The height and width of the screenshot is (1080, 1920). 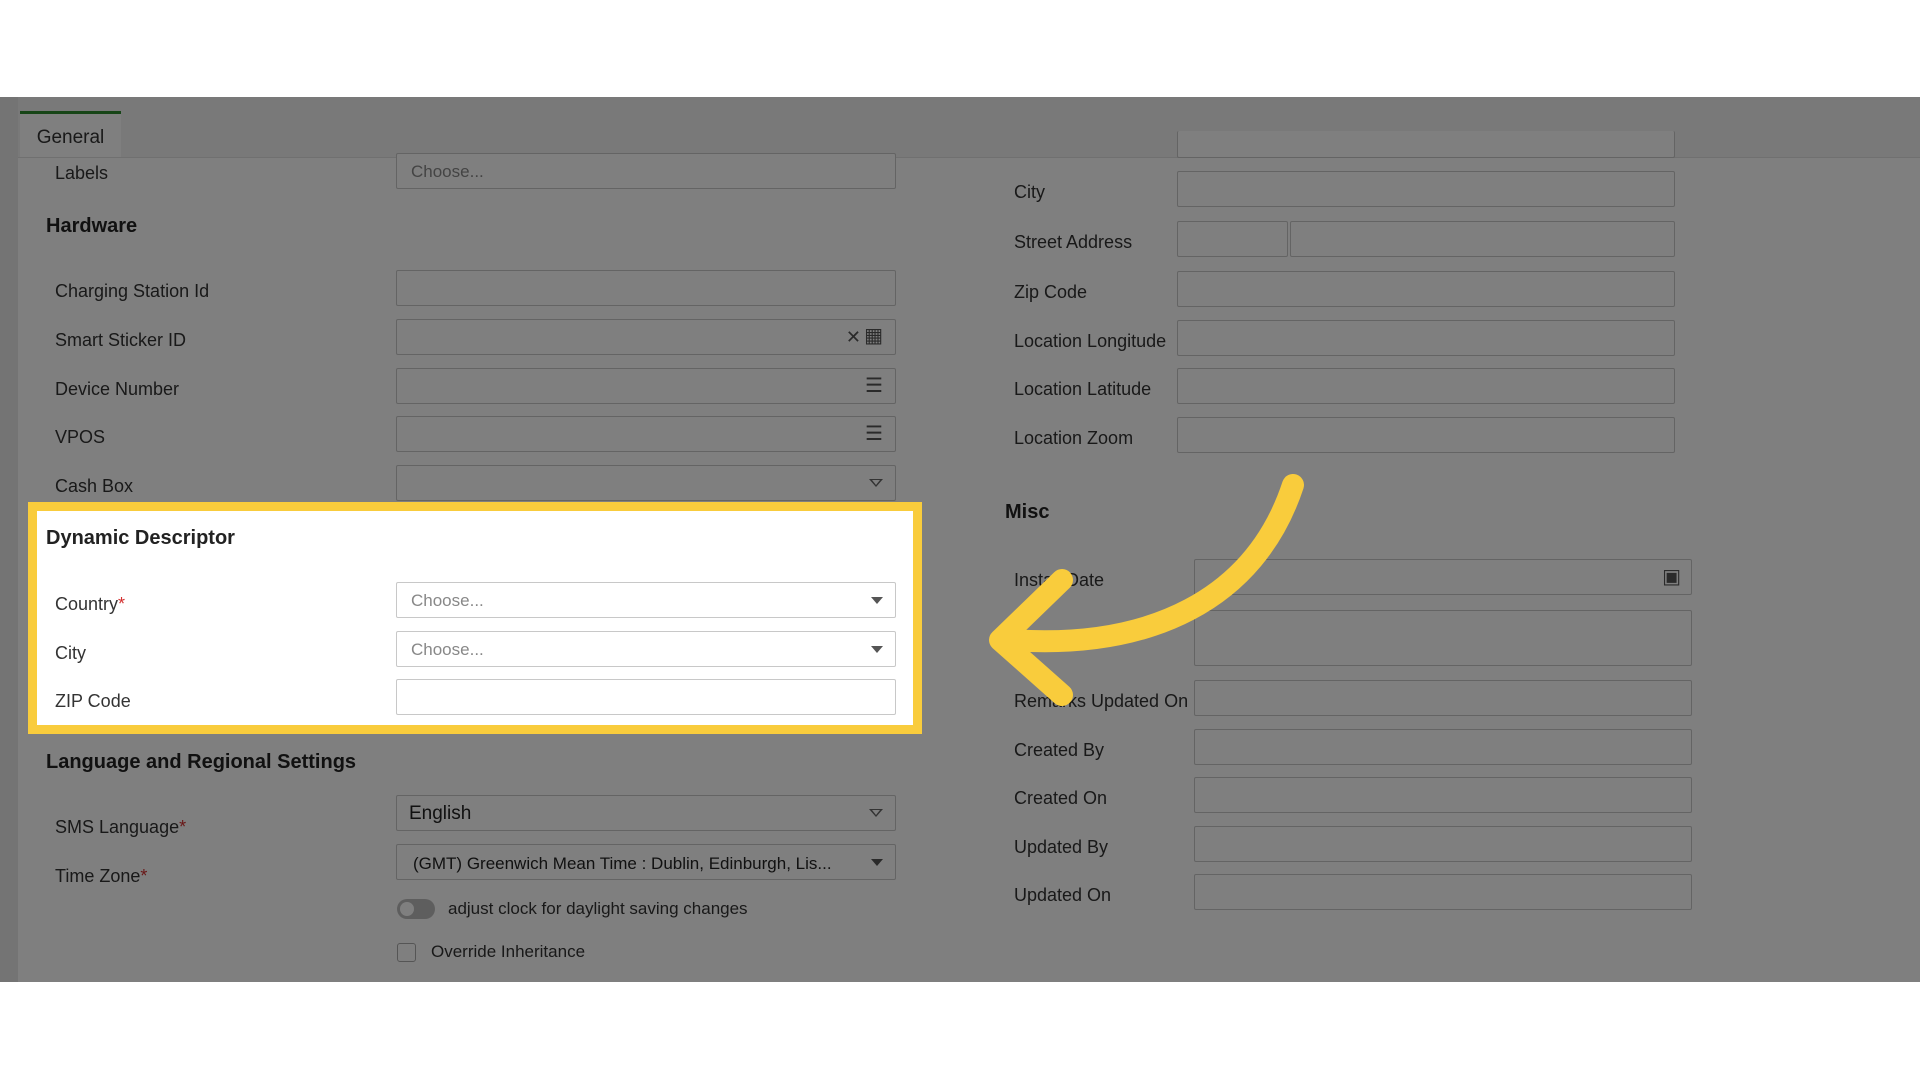 What do you see at coordinates (92, 226) in the screenshot?
I see `hardware-heading: Hardware` at bounding box center [92, 226].